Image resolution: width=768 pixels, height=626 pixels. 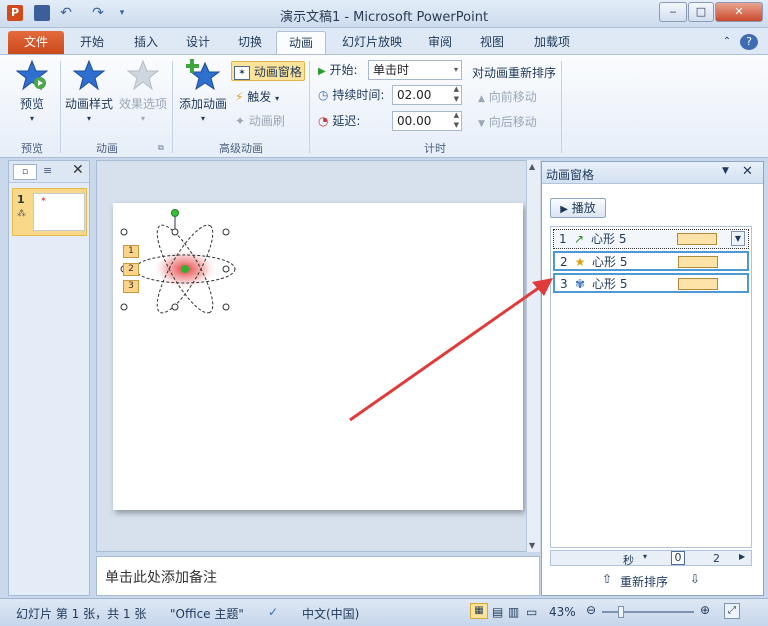 What do you see at coordinates (131, 269) in the screenshot?
I see `animation-marker-2: 2` at bounding box center [131, 269].